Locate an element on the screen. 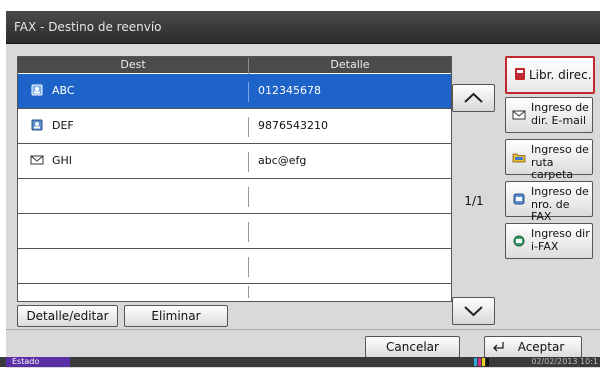  status-button: Estado is located at coordinates (38, 362).